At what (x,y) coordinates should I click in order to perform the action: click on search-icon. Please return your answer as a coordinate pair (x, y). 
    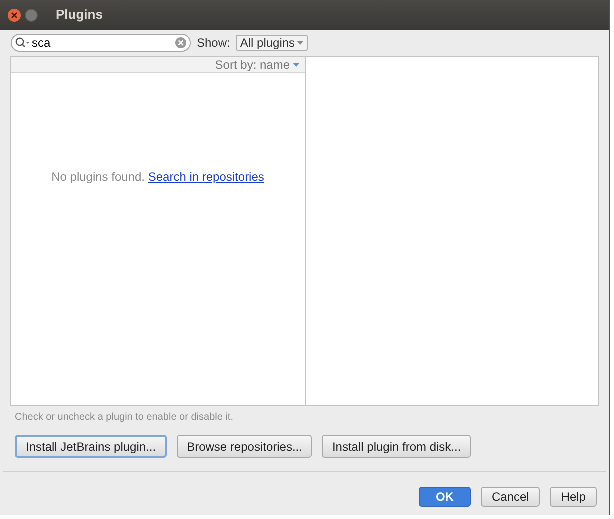
    Looking at the image, I should click on (23, 42).